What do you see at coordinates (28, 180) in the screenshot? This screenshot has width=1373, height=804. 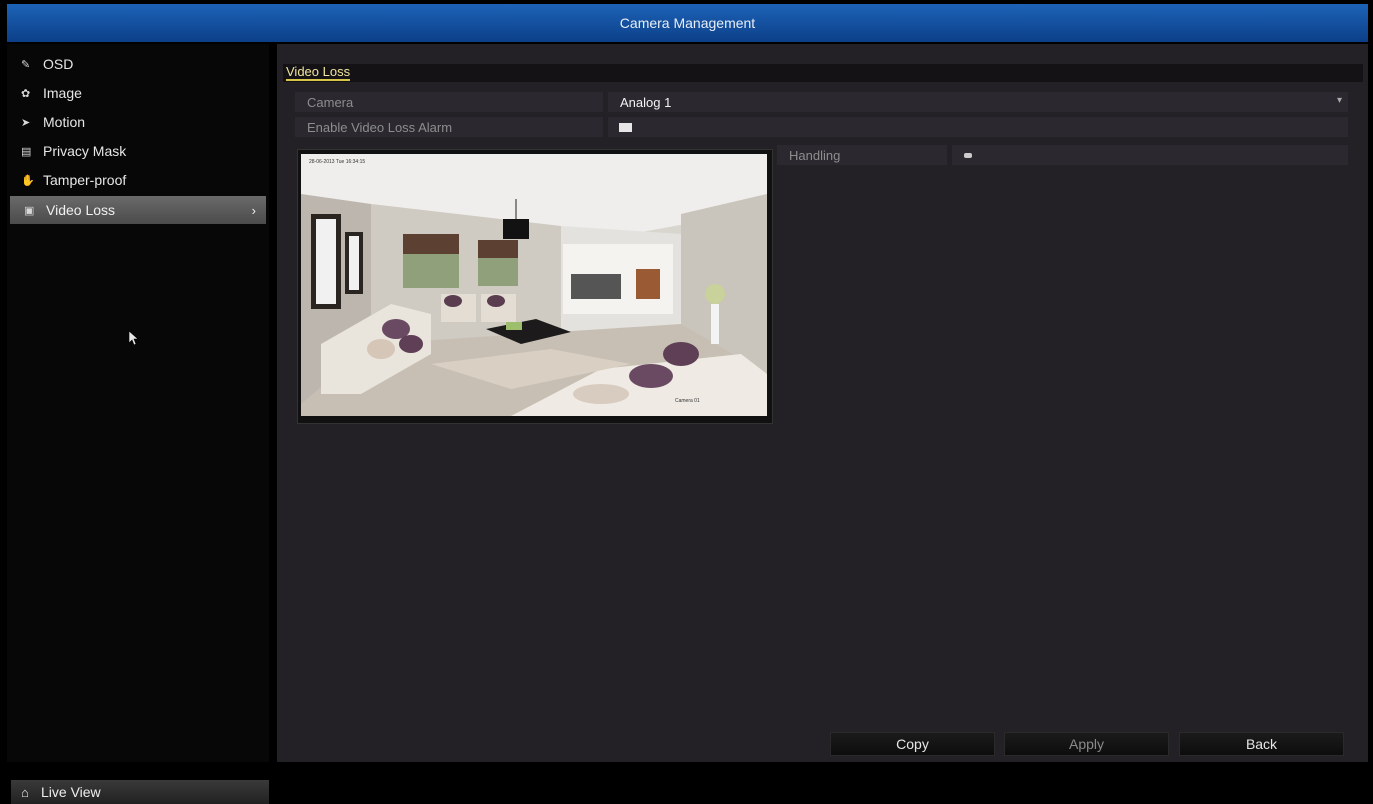 I see `tamper-proof-icon: ✋` at bounding box center [28, 180].